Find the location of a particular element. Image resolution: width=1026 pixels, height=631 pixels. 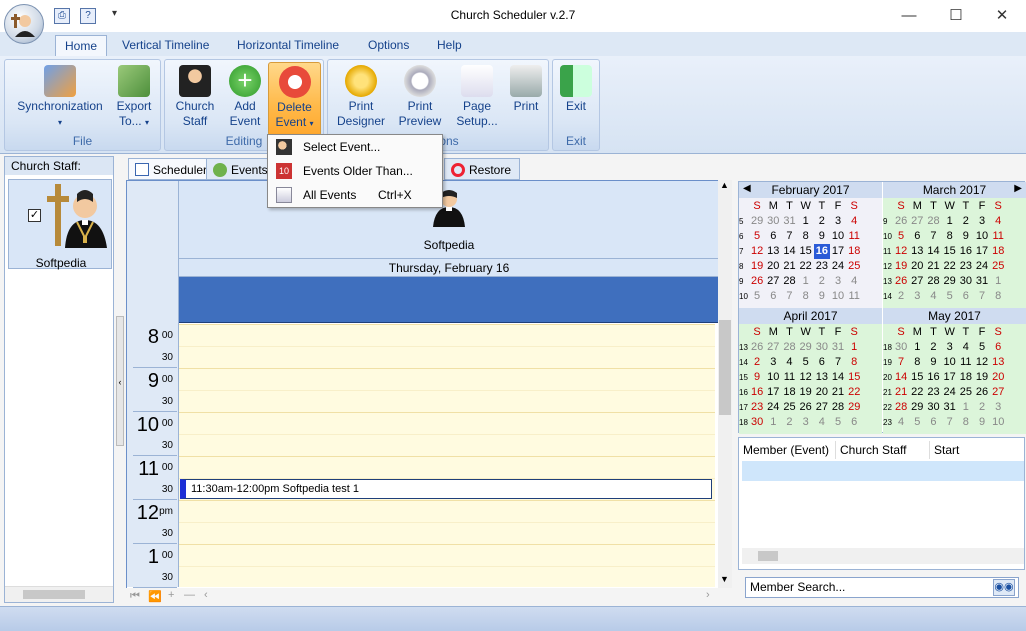

add-event-button: + Add Event is located at coordinates (245, 98).